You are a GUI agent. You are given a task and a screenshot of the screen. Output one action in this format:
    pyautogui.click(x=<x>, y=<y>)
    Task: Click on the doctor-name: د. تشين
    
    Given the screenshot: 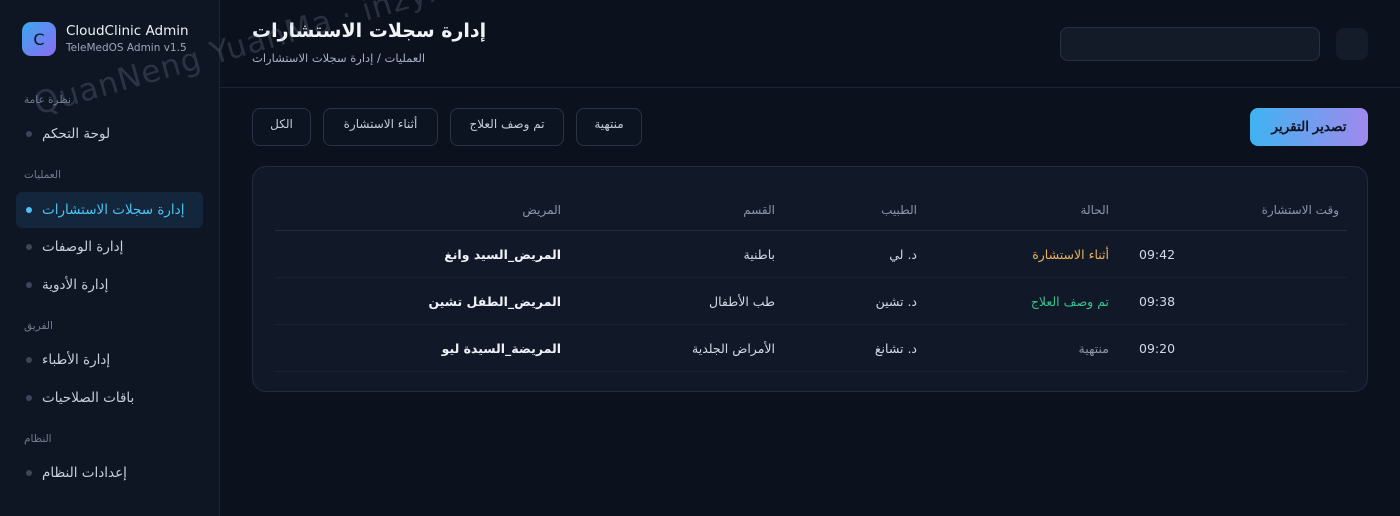 What is the action you would take?
    pyautogui.click(x=896, y=301)
    